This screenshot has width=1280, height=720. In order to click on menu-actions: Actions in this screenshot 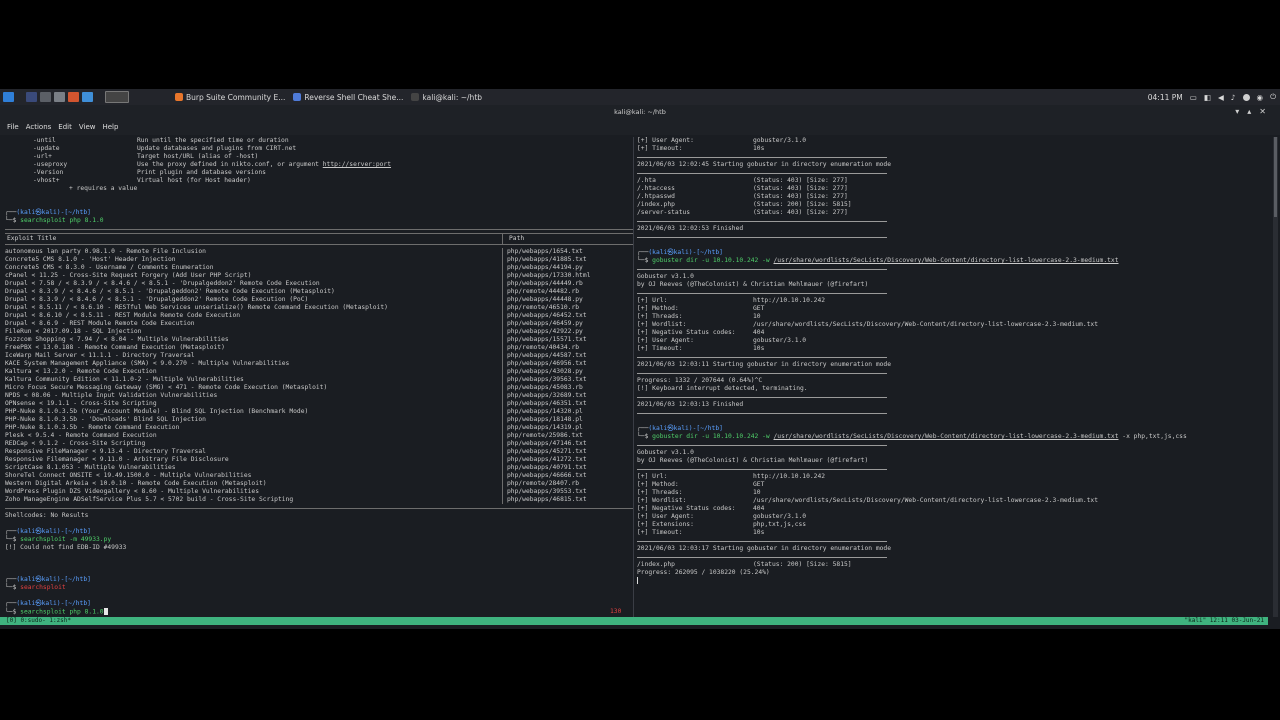, I will do `click(39, 127)`.